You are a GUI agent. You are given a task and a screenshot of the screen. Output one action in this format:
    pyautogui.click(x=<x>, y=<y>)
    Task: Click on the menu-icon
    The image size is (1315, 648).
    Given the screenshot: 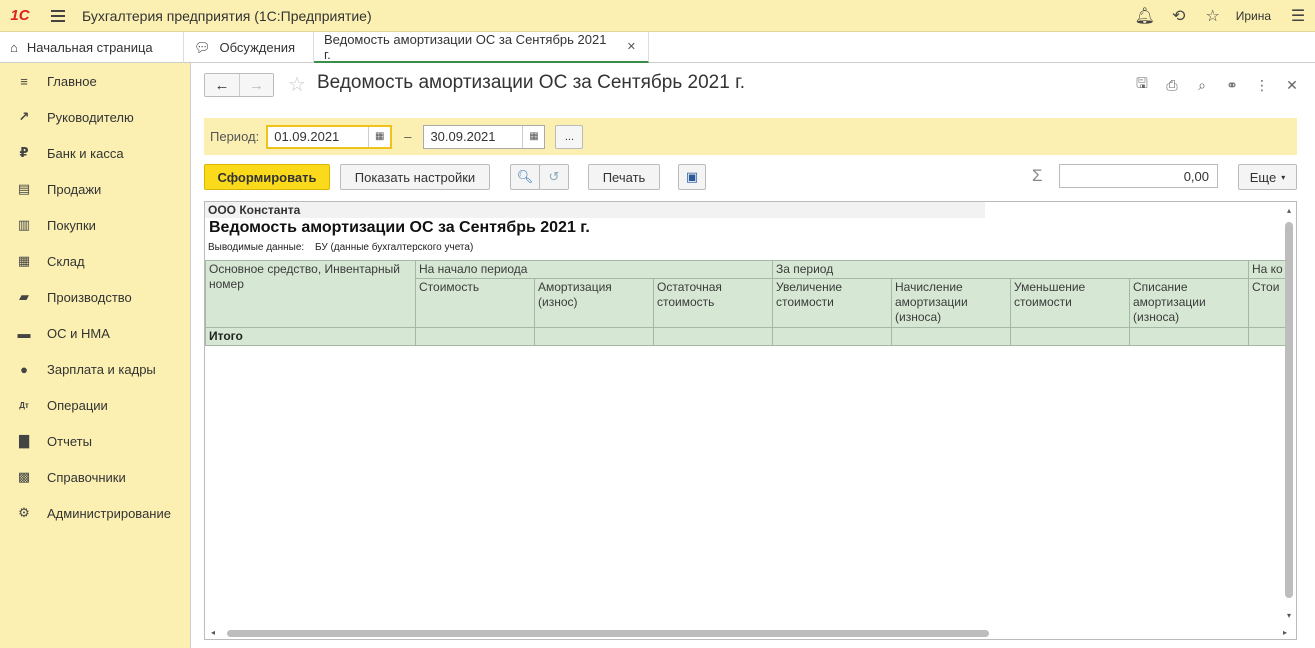 What is the action you would take?
    pyautogui.click(x=58, y=16)
    